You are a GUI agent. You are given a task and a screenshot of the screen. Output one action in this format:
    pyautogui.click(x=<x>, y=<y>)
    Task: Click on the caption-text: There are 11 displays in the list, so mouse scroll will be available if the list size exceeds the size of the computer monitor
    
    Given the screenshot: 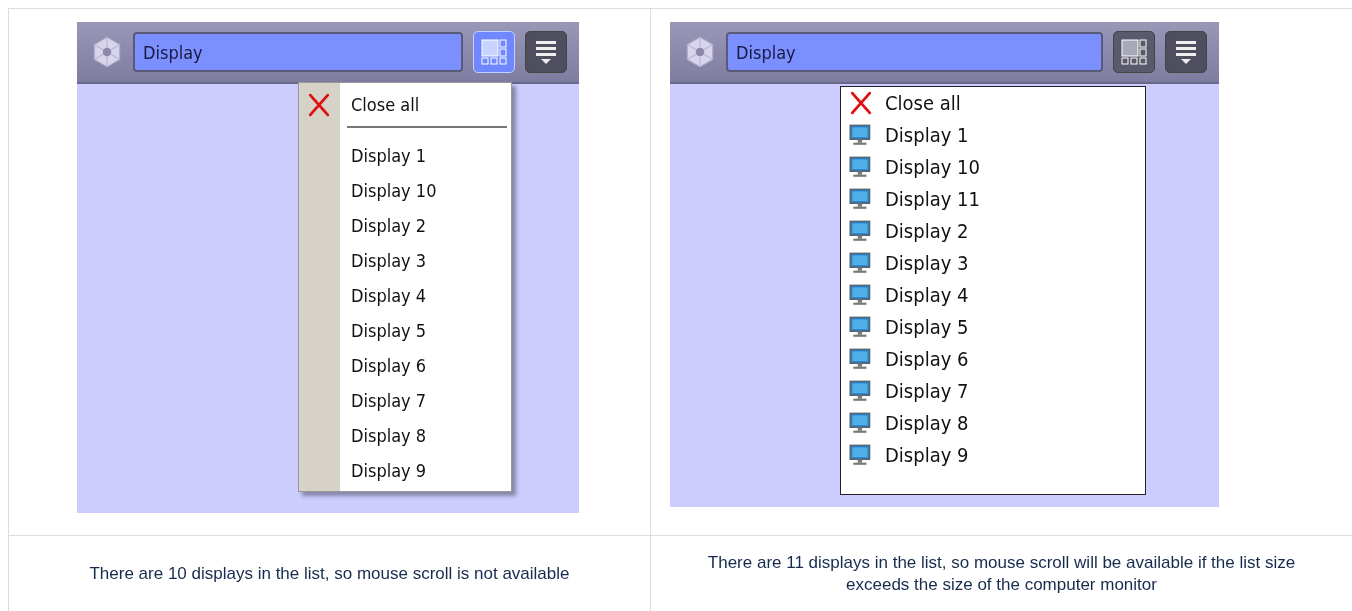 What is the action you would take?
    pyautogui.click(x=1001, y=573)
    